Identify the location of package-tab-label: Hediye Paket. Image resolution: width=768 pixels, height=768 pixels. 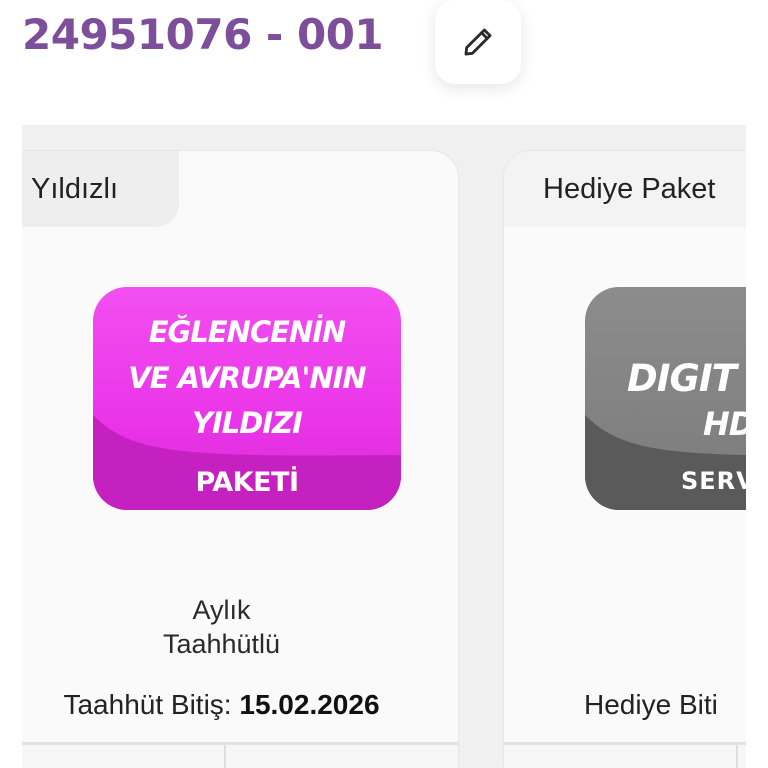
(625, 189).